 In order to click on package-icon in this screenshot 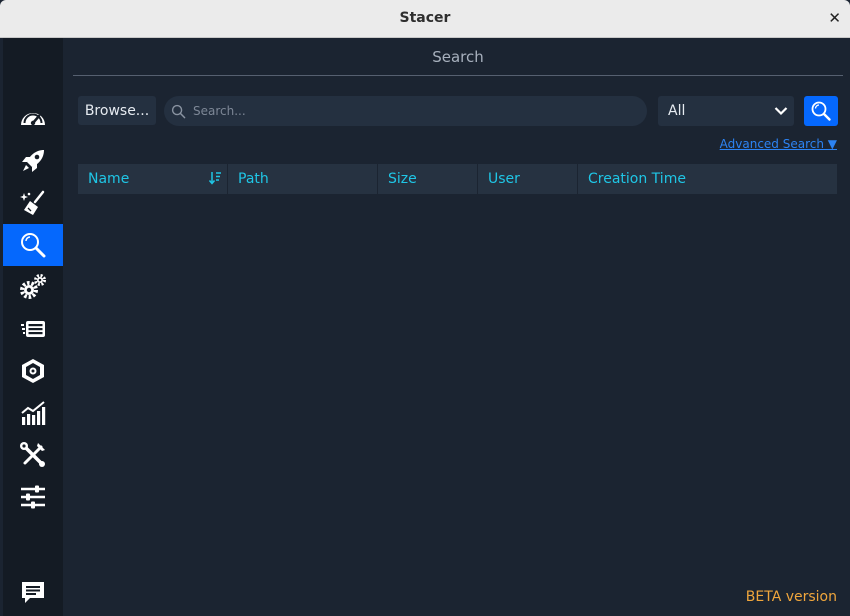, I will do `click(33, 371)`.